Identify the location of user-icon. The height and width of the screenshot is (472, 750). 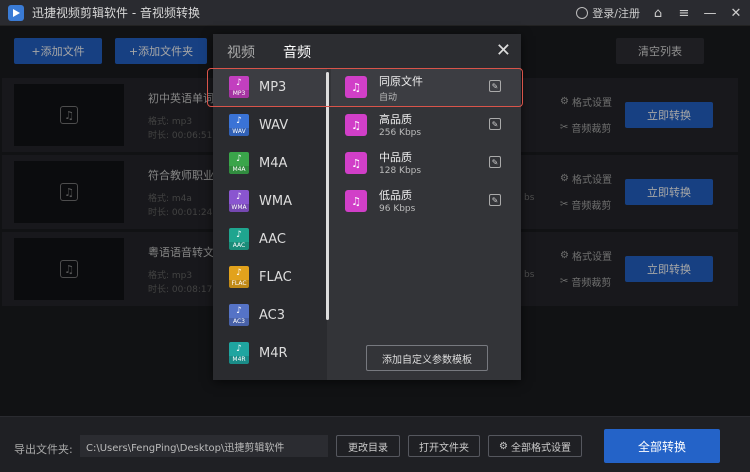
(582, 13).